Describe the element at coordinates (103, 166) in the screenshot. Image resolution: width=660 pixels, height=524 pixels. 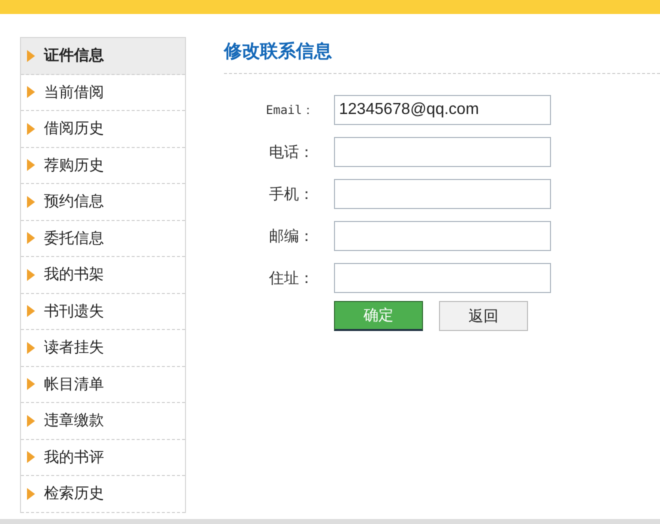
I see `sidebar-item: 荐购历史` at that location.